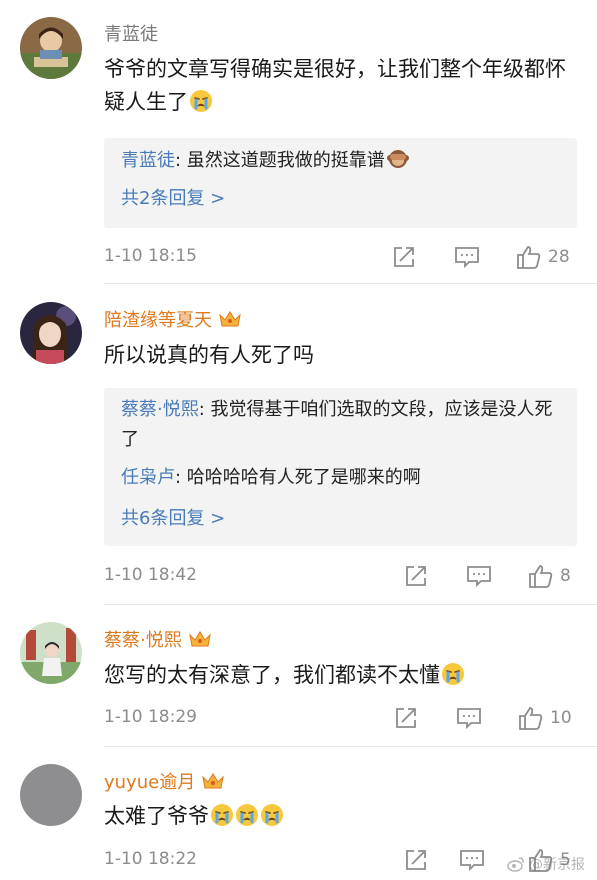 The image size is (597, 880). What do you see at coordinates (150, 575) in the screenshot?
I see `comment-time: 1-10 18:42` at bounding box center [150, 575].